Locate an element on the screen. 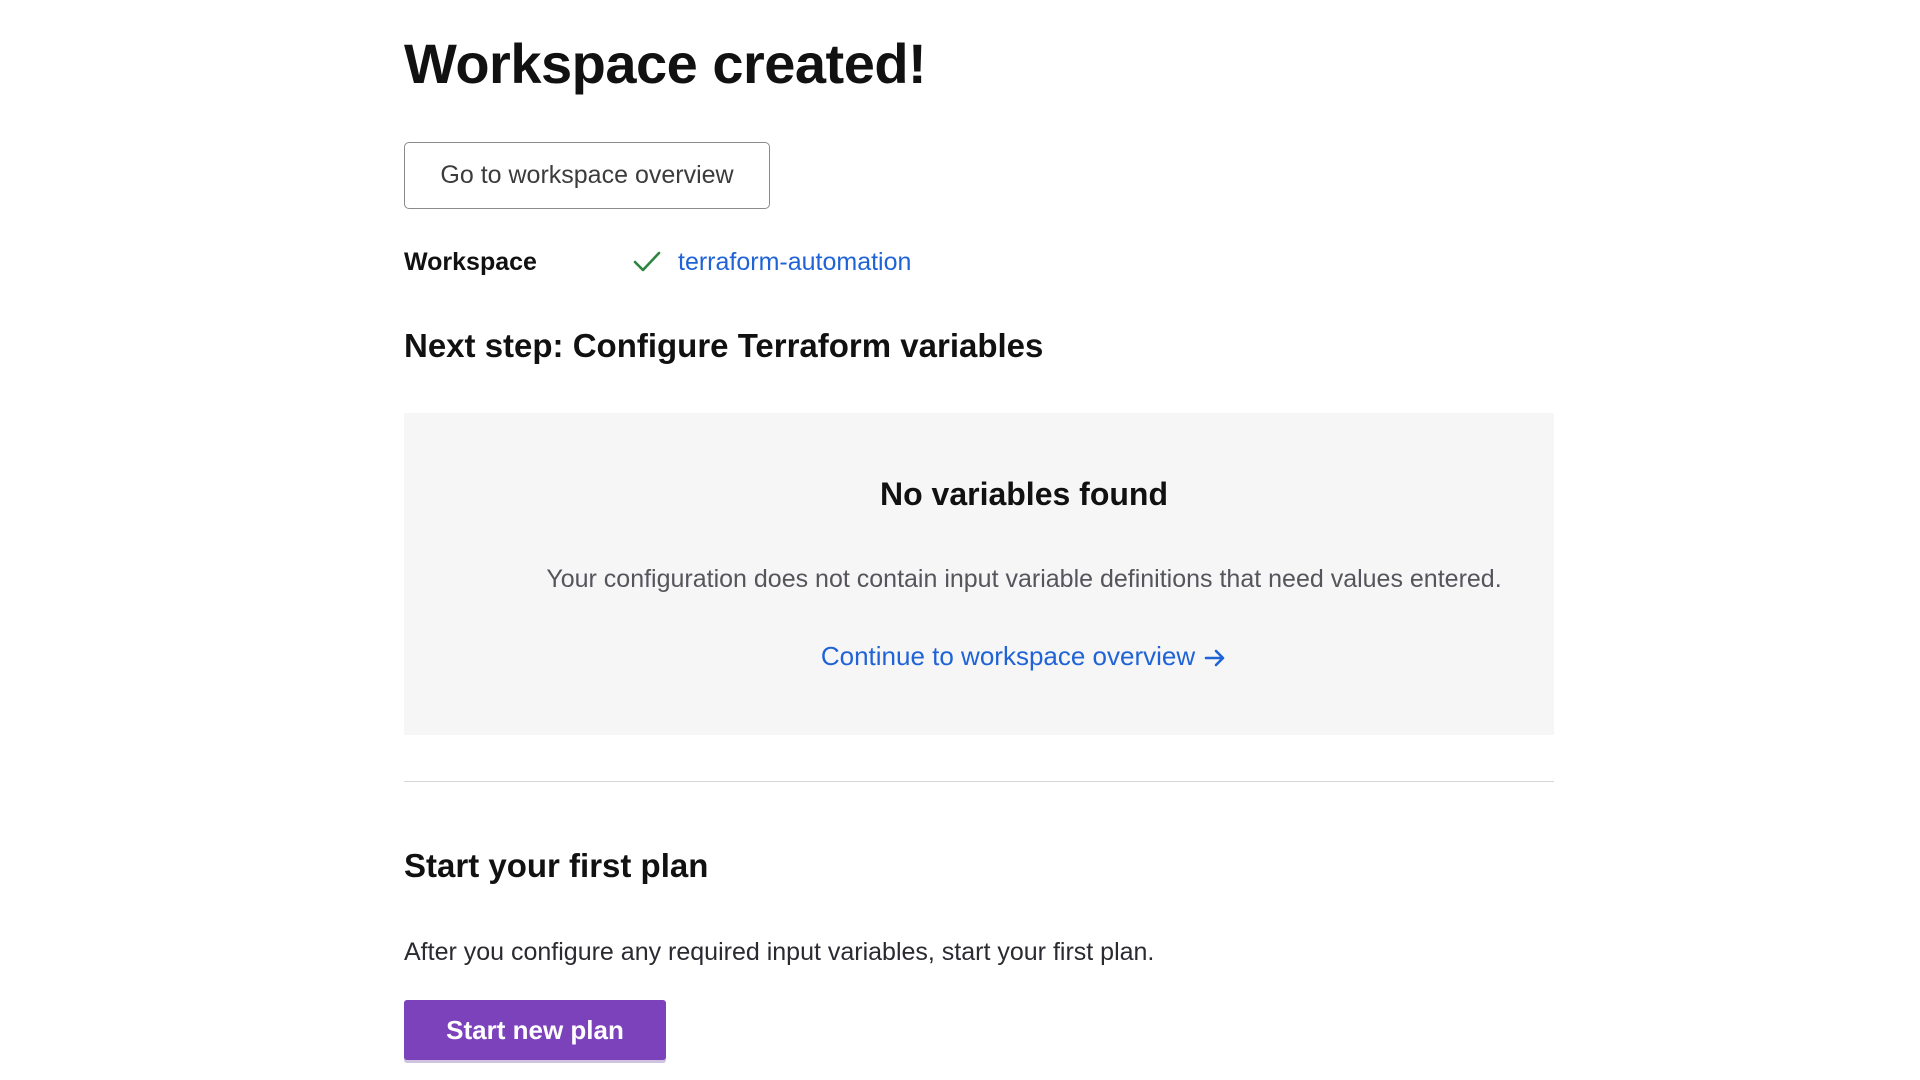 This screenshot has width=1920, height=1080. workspace-label: Workspace is located at coordinates (470, 262).